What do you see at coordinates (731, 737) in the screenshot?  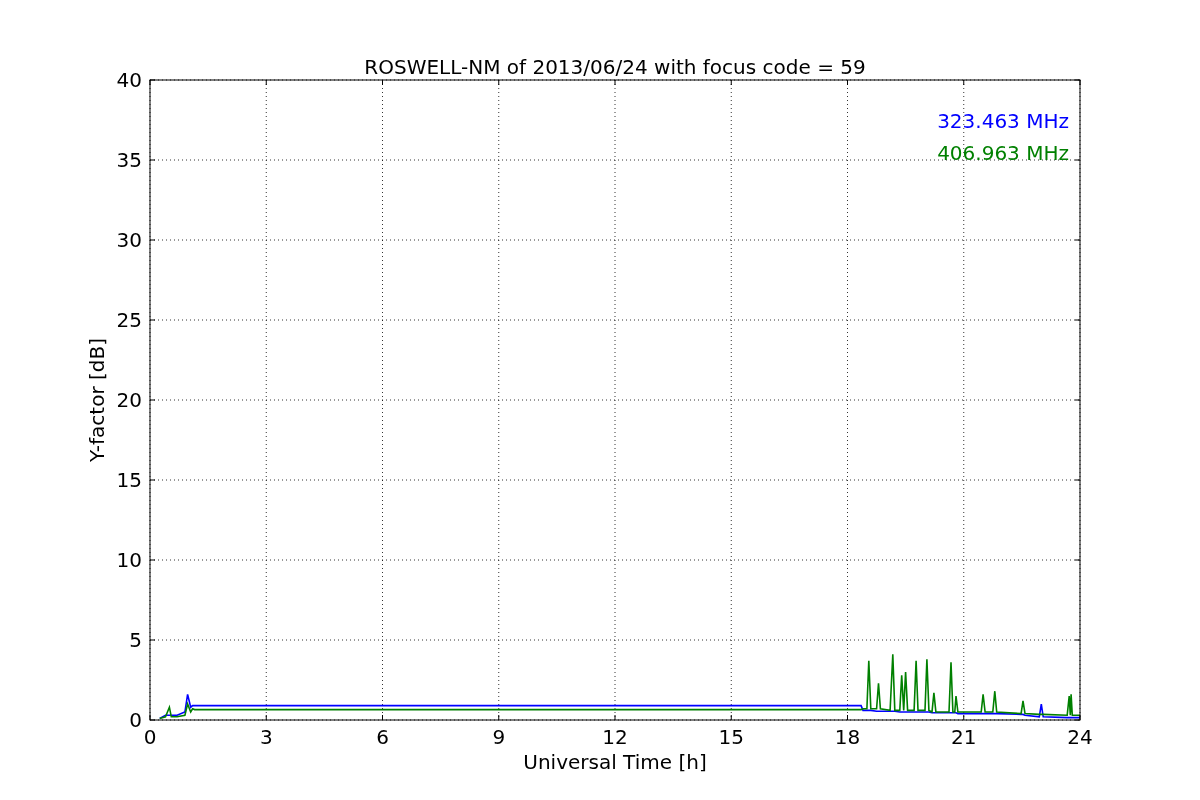 I see `x-tick-label: 15` at bounding box center [731, 737].